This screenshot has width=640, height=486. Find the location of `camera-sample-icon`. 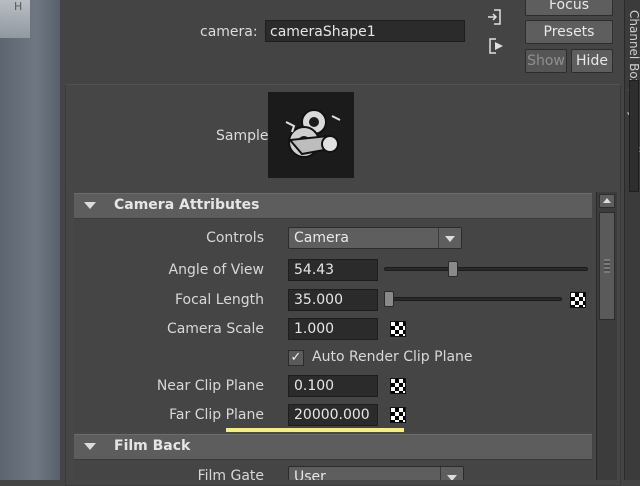

camera-sample-icon is located at coordinates (311, 135).